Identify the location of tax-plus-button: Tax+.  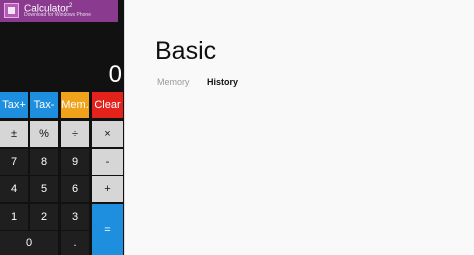
(14, 105).